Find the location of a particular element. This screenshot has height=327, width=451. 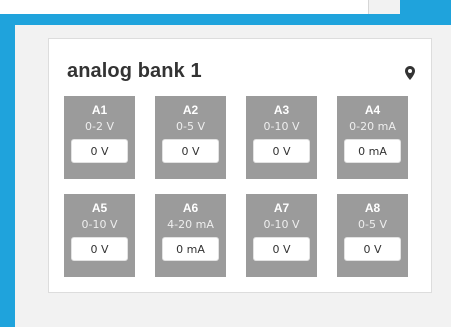

channel-name: A4 is located at coordinates (372, 110).